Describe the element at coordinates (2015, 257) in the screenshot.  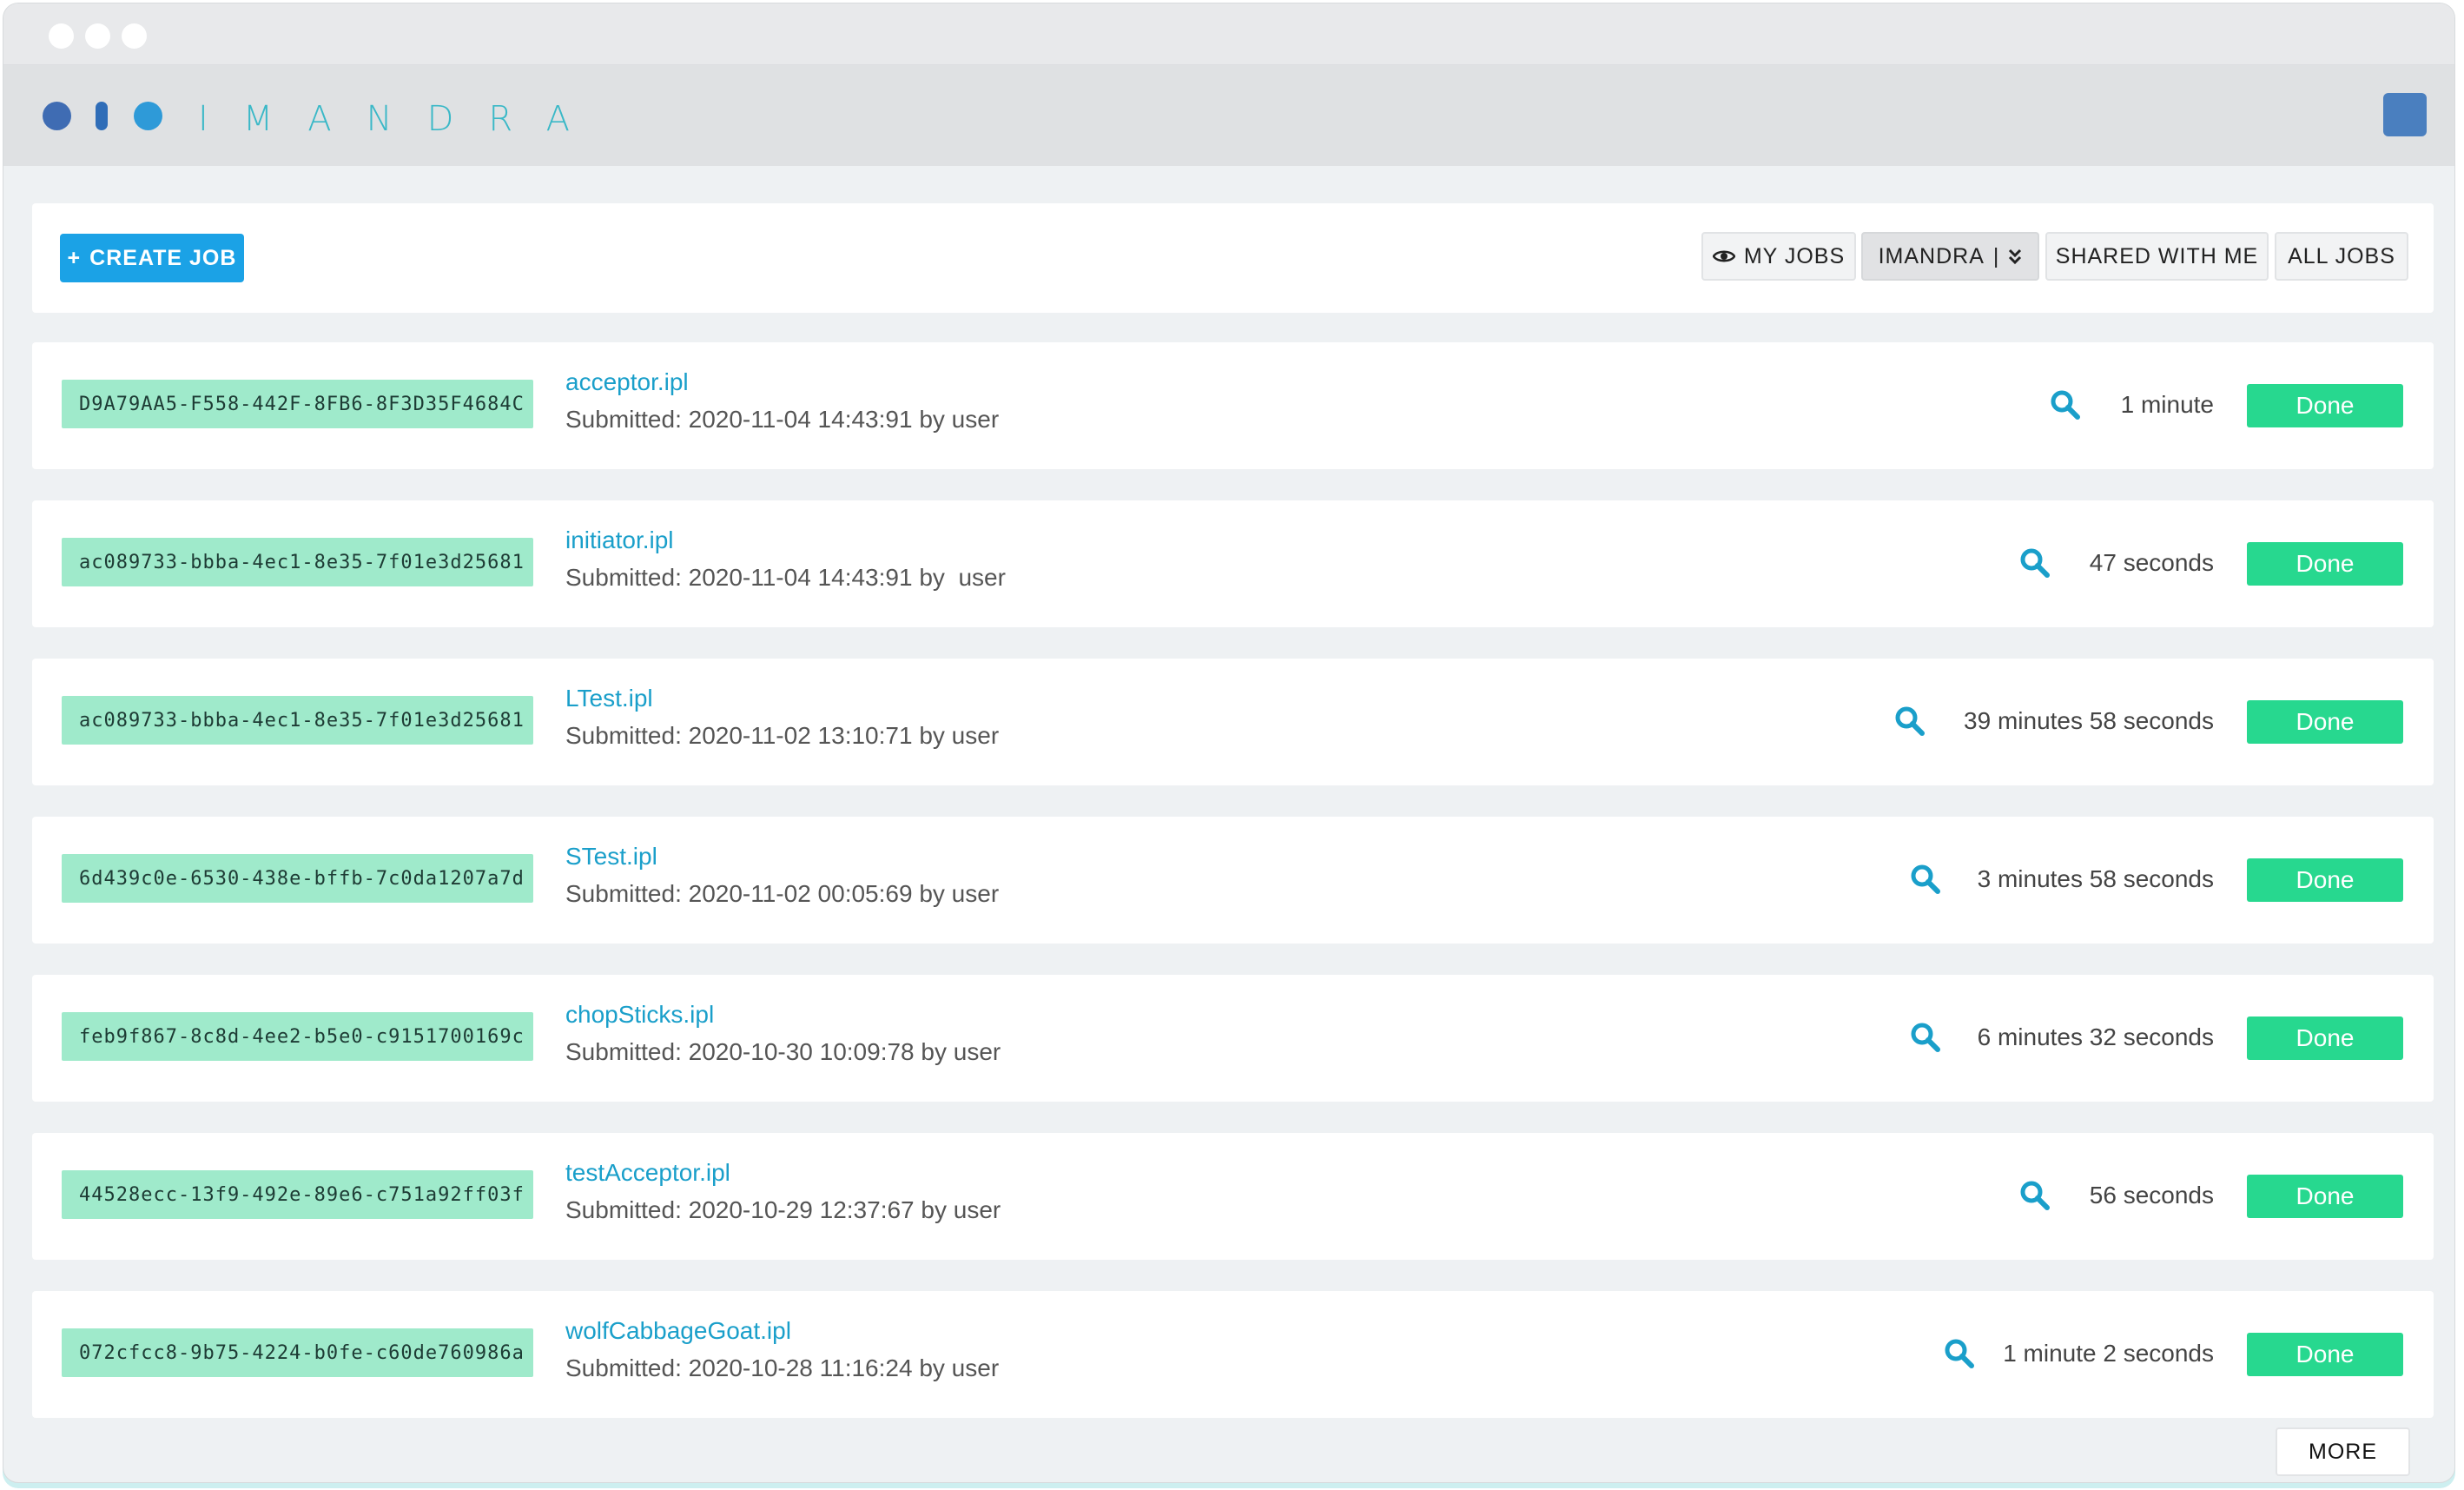
I see `double-chevron-down-icon` at that location.